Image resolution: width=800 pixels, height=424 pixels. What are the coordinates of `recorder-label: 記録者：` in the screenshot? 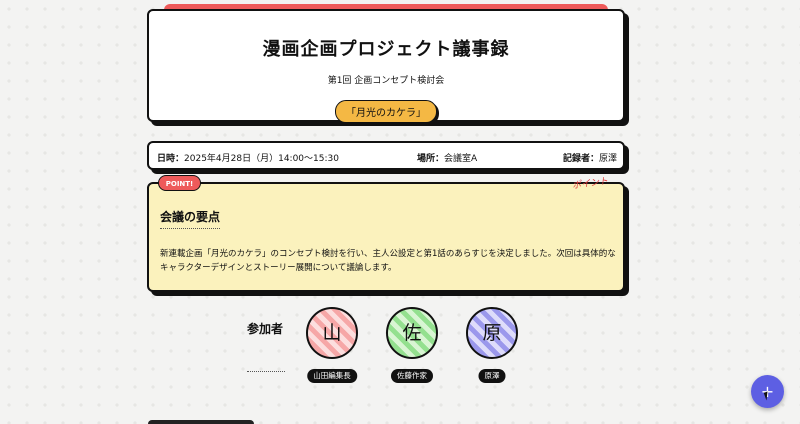 It's located at (581, 159).